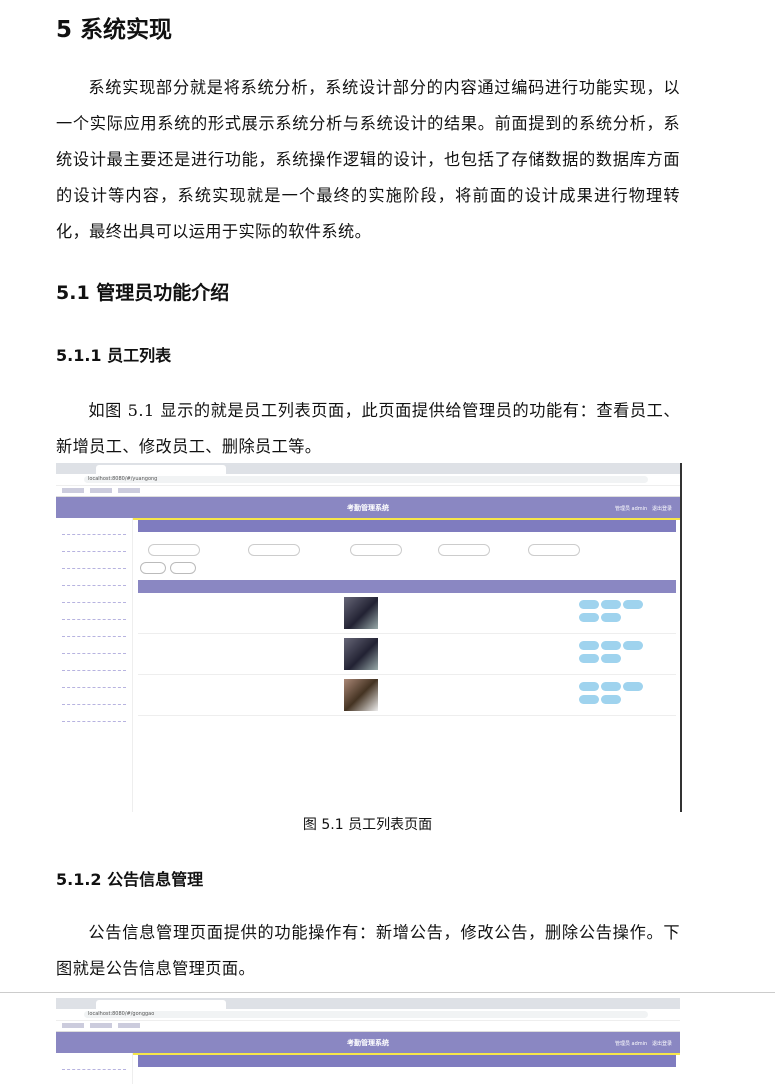 The image size is (775, 1084). I want to click on browser-address-bar: localhost:8080/#/gonggao, so click(368, 1015).